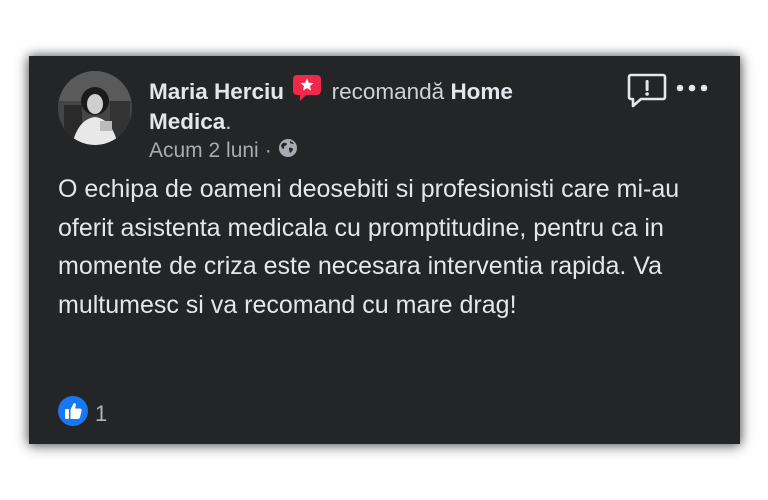  I want to click on post-header-line: Maria Herciu recomandă Home Medica., so click(384, 104).